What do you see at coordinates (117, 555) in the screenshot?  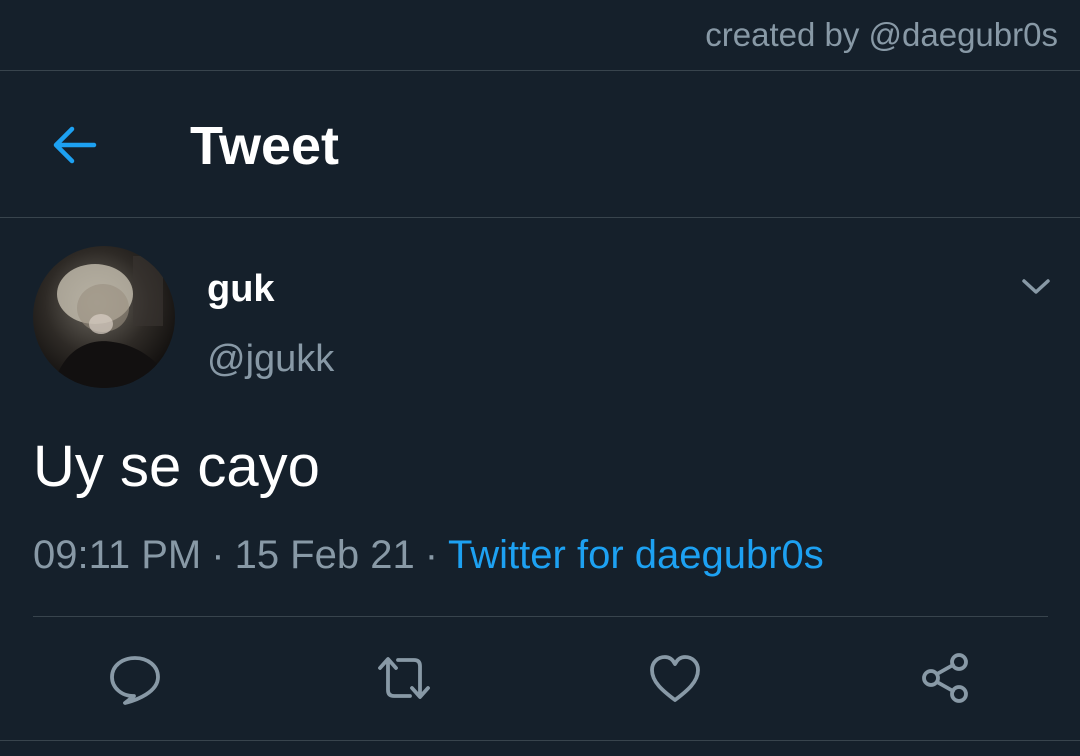 I see `tweet-time: 09:11 PM` at bounding box center [117, 555].